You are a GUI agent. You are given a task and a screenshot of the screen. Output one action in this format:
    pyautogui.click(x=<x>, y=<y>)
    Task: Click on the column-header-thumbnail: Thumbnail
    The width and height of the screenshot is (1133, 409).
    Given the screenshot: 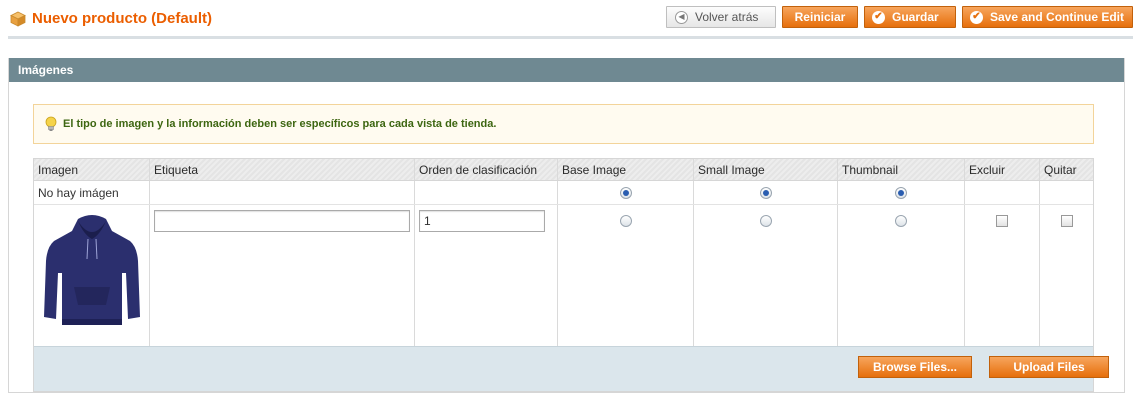 What is the action you would take?
    pyautogui.click(x=901, y=169)
    